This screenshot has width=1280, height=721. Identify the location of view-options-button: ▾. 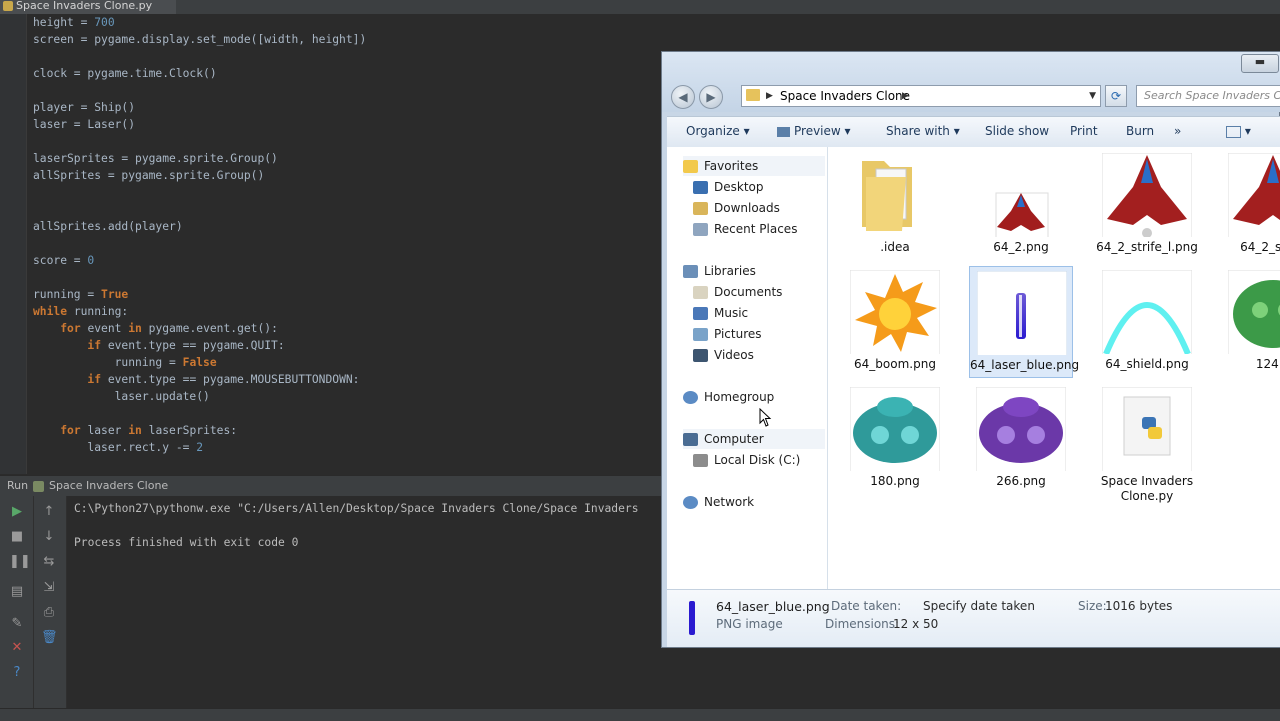
(1238, 131).